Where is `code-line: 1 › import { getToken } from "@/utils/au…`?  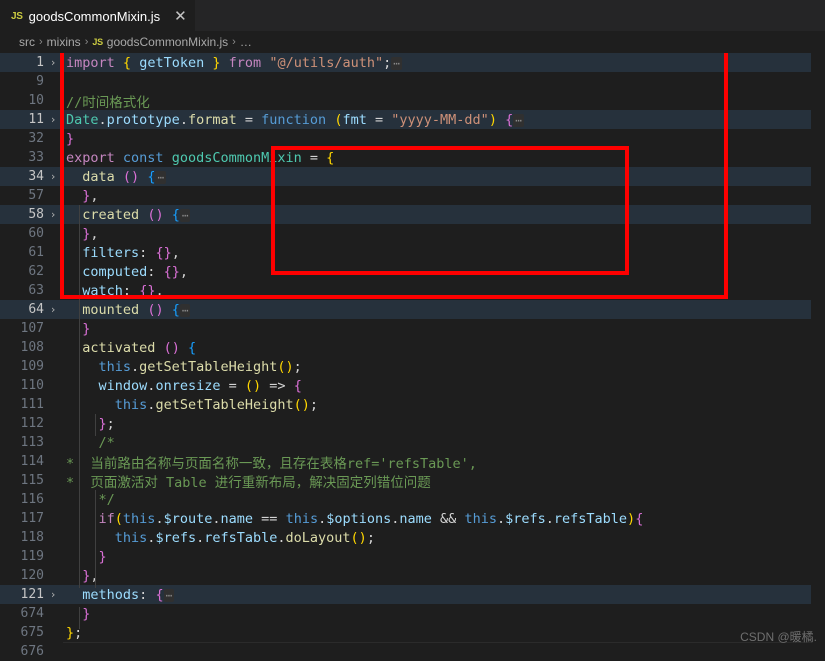
code-line: 1 › import { getToken } from "@/utils/au… is located at coordinates (412, 62).